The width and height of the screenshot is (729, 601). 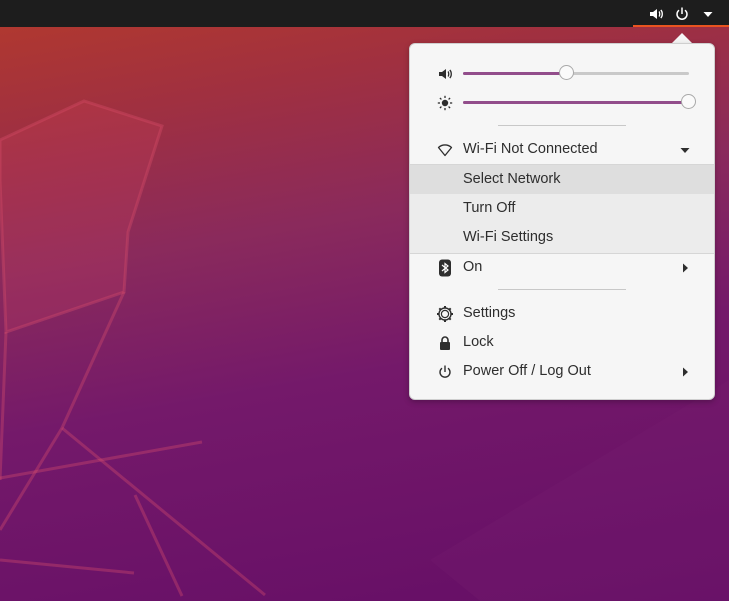 I want to click on power-menu-item: Power Off / Log Out, so click(x=562, y=371).